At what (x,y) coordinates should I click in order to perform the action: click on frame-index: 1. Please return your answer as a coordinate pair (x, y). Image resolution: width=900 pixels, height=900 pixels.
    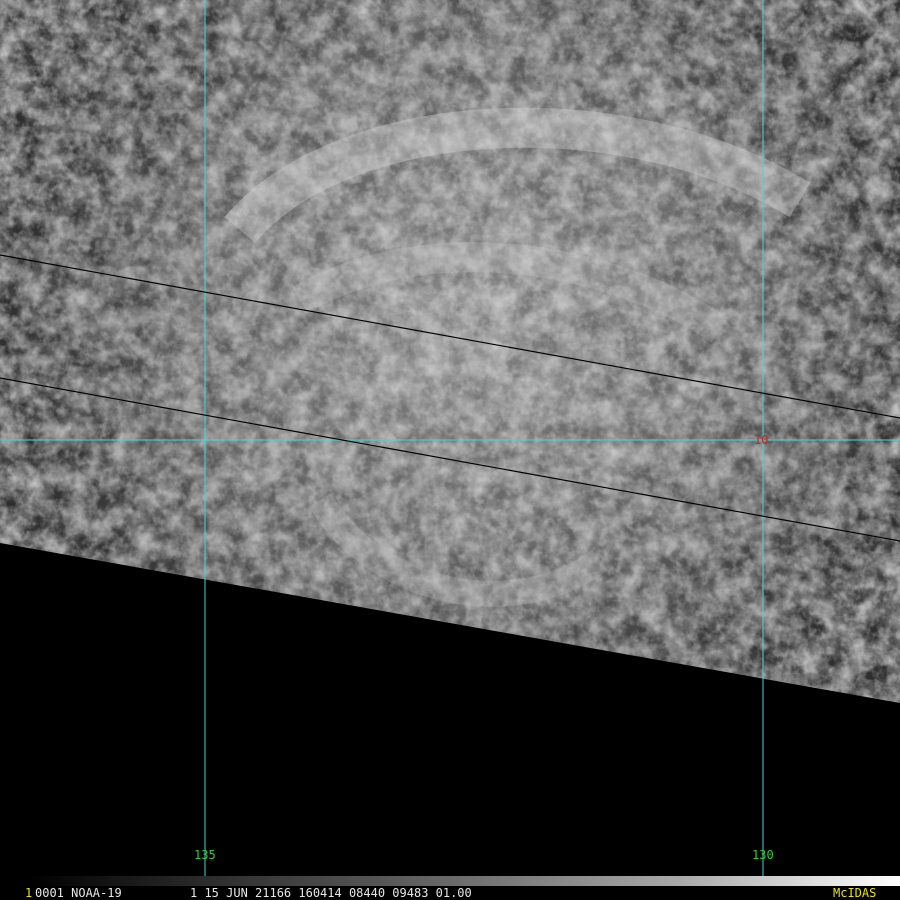
    Looking at the image, I should click on (29, 893).